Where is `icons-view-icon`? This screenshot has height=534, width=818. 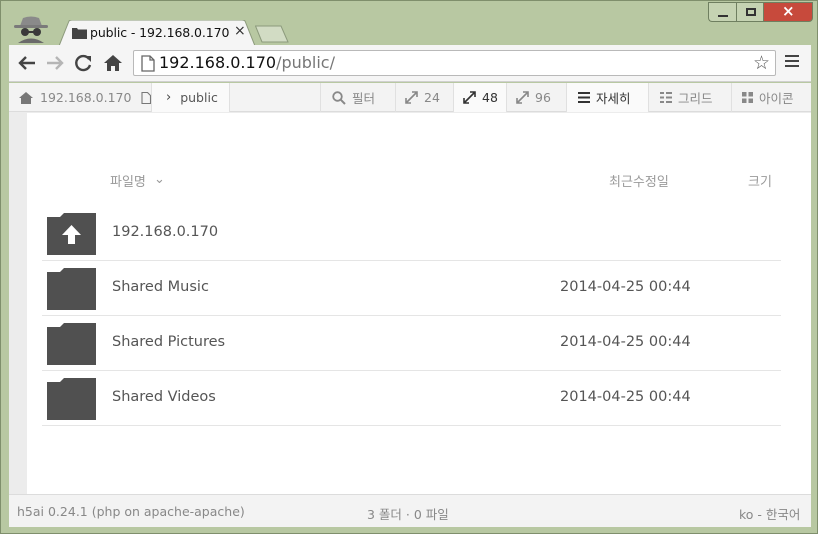
icons-view-icon is located at coordinates (747, 97).